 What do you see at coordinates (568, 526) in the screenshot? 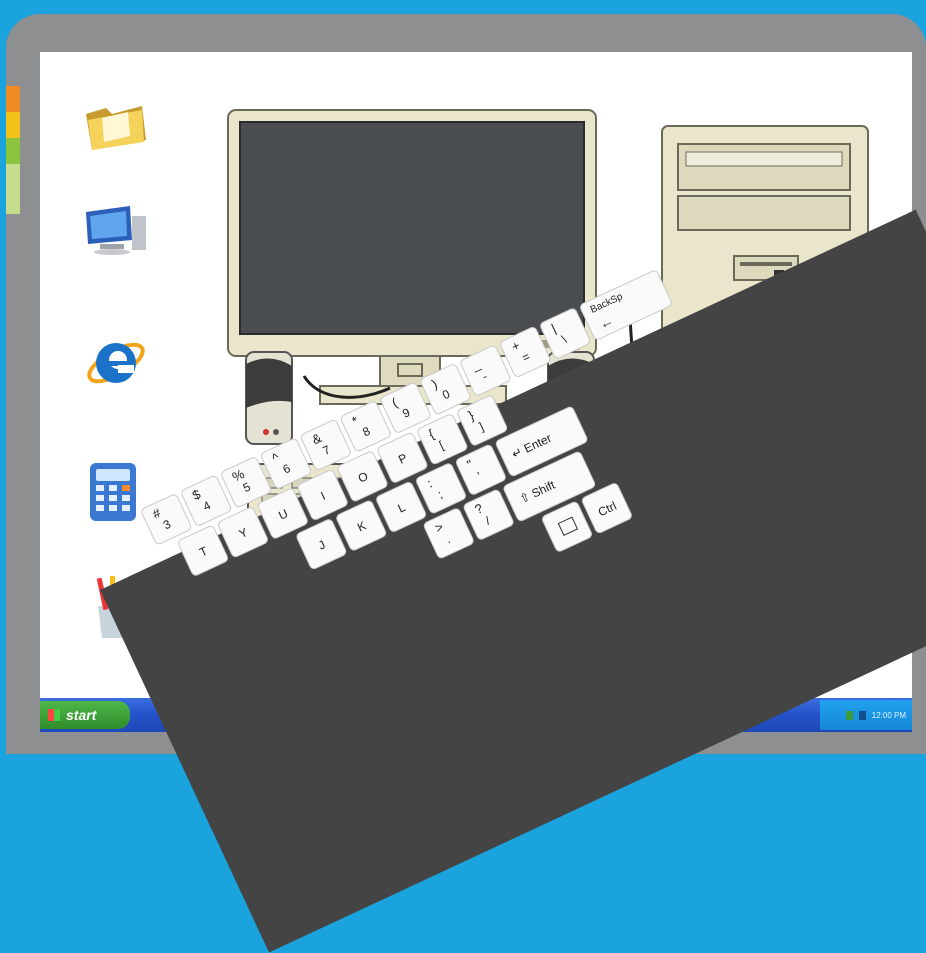
I see `menu-icon` at bounding box center [568, 526].